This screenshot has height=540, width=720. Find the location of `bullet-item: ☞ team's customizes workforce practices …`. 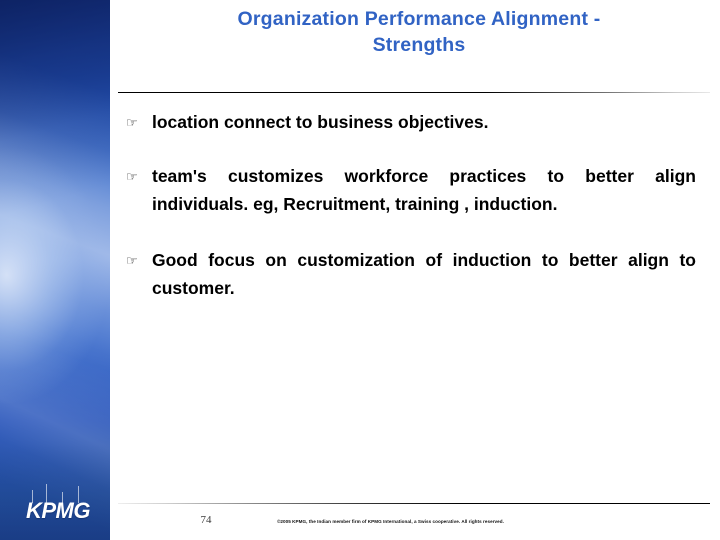

bullet-item: ☞ team's customizes workforce practices … is located at coordinates (411, 190).